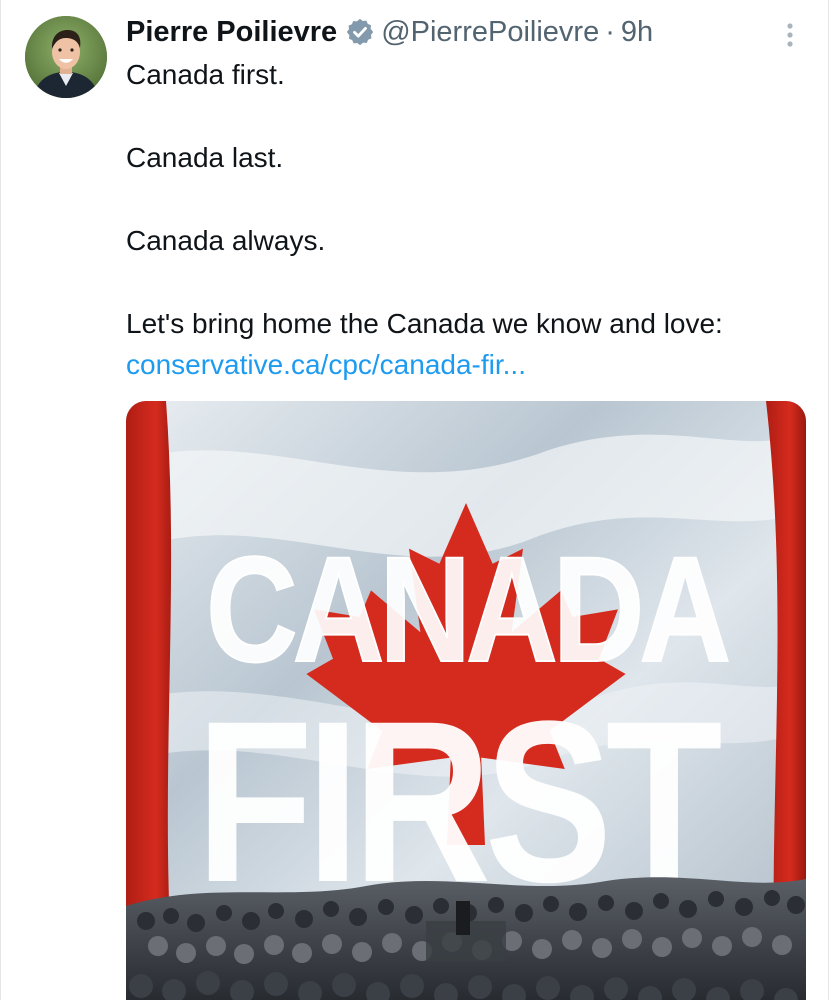 This screenshot has width=829, height=1000. Describe the element at coordinates (490, 32) in the screenshot. I see `author-handle: @PierrePoilievre` at that location.